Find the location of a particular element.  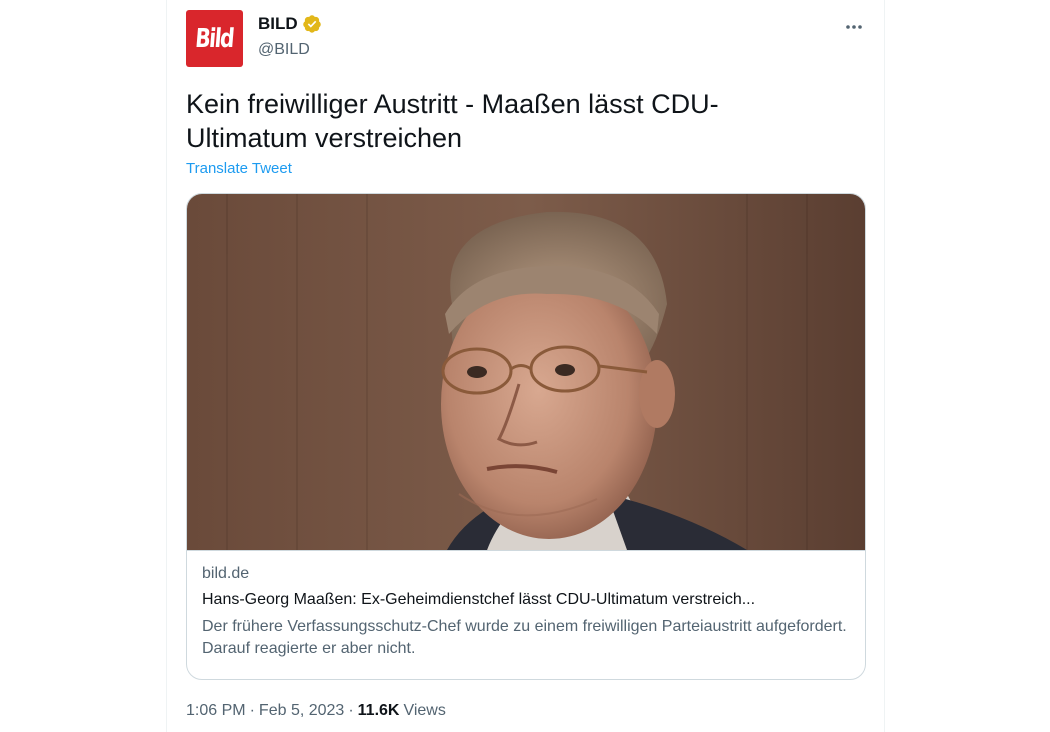

card-domain: bild.de is located at coordinates (226, 573).